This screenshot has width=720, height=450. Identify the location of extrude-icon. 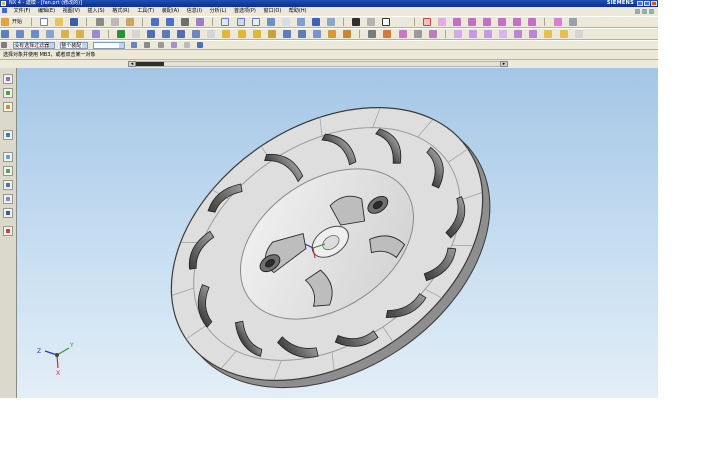
(65, 34).